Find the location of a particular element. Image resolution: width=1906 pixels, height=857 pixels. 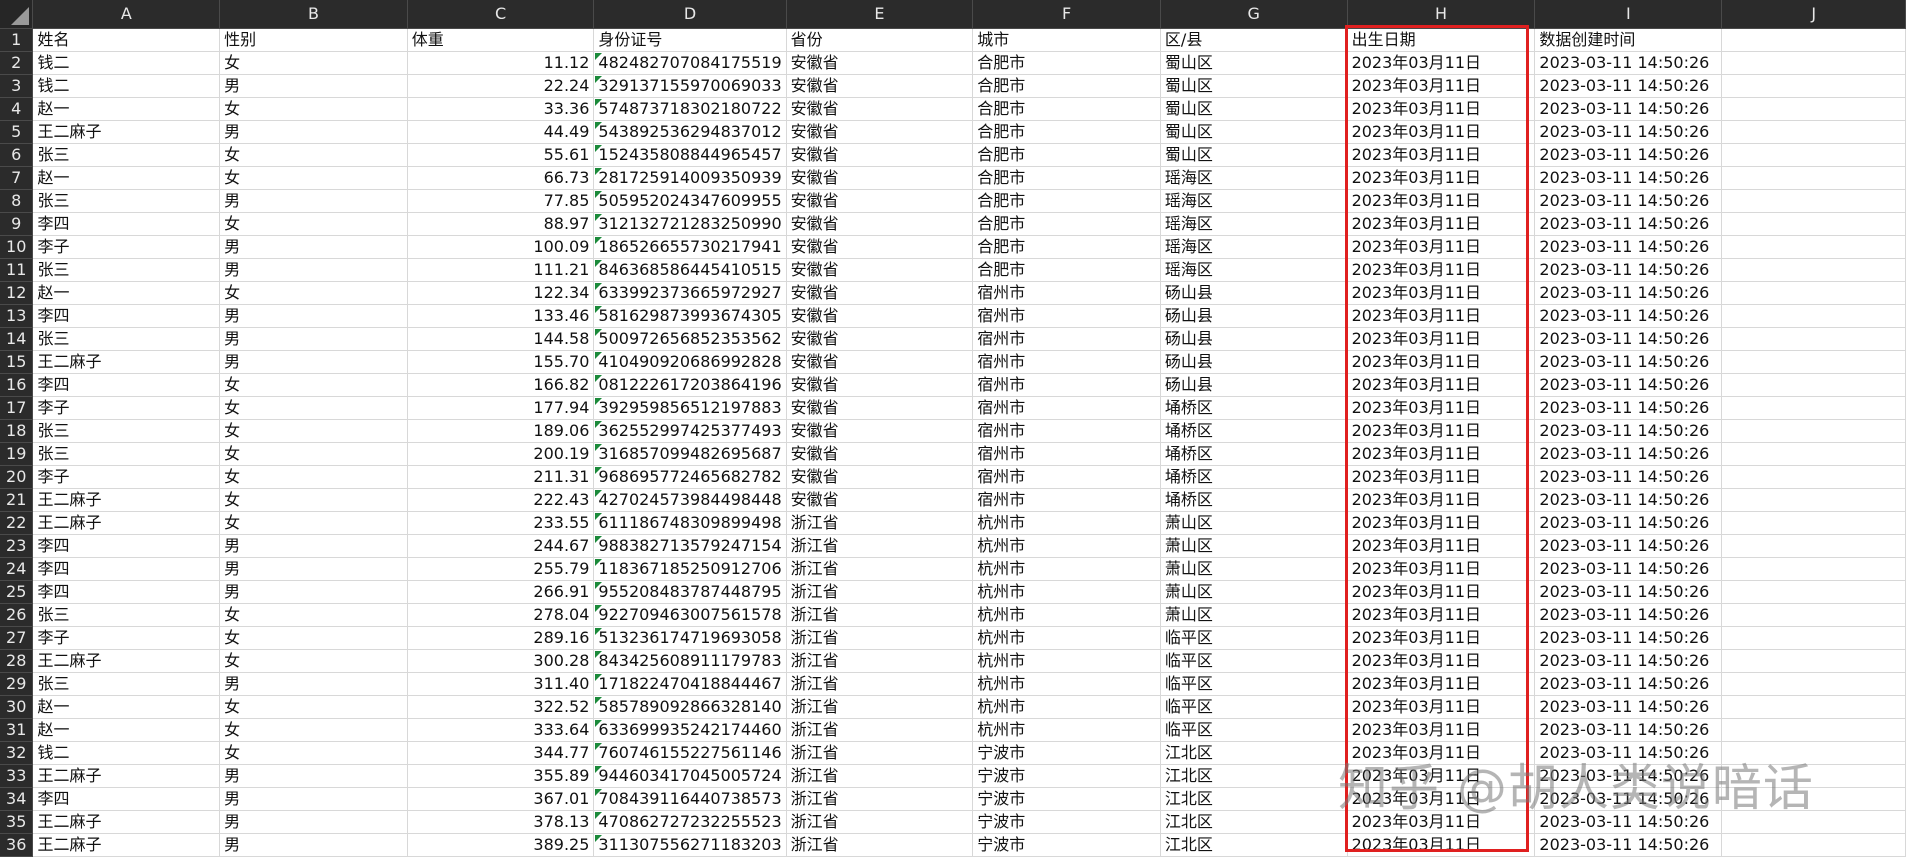

cell-I: 数据创建时间 is located at coordinates (1628, 40).